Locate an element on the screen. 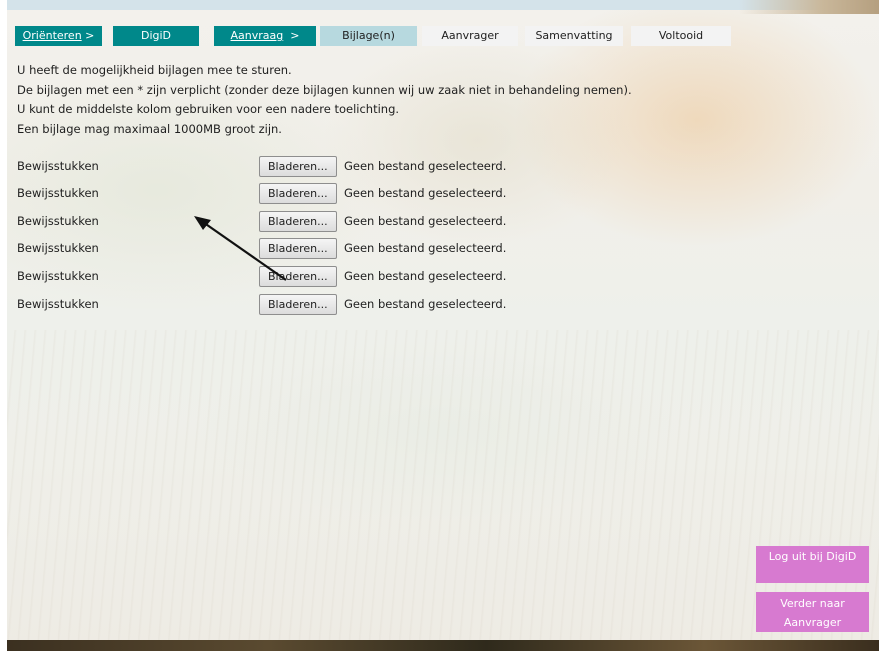 The height and width of the screenshot is (651, 879). step-voltooid: Voltooid is located at coordinates (681, 36).